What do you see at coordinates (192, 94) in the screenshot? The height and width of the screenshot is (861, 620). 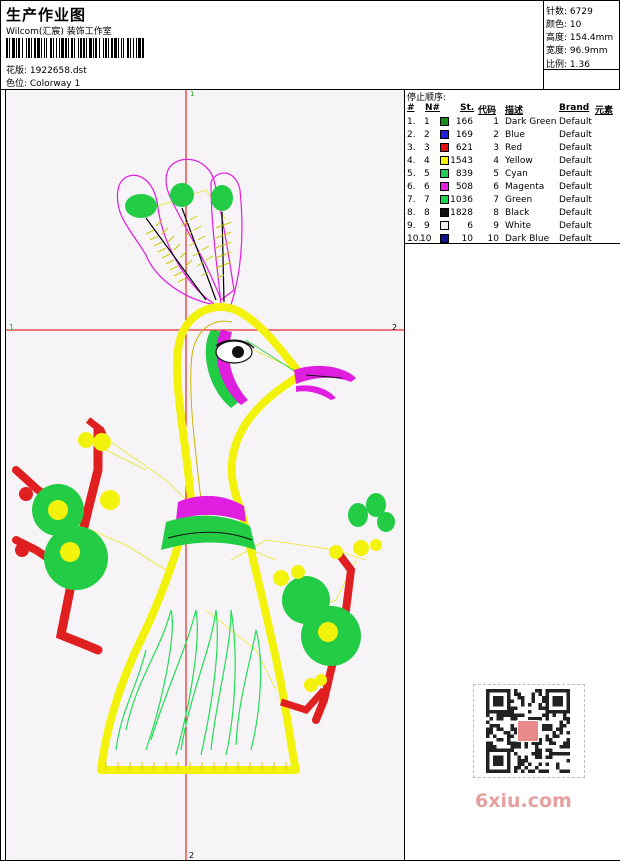 I see `axis-top-label: 1` at bounding box center [192, 94].